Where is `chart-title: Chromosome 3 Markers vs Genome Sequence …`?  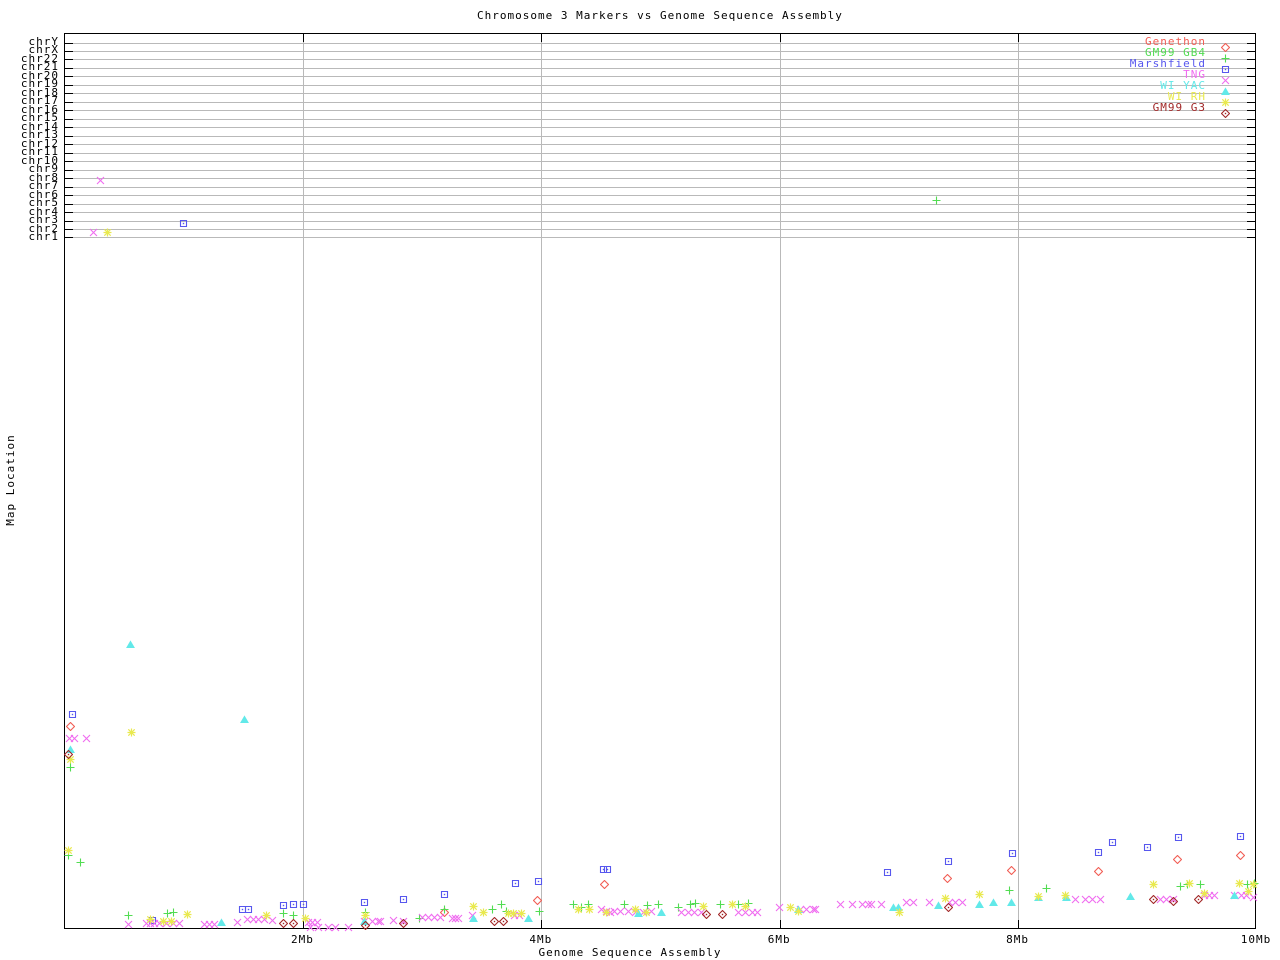 chart-title: Chromosome 3 Markers vs Genome Sequence … is located at coordinates (660, 15).